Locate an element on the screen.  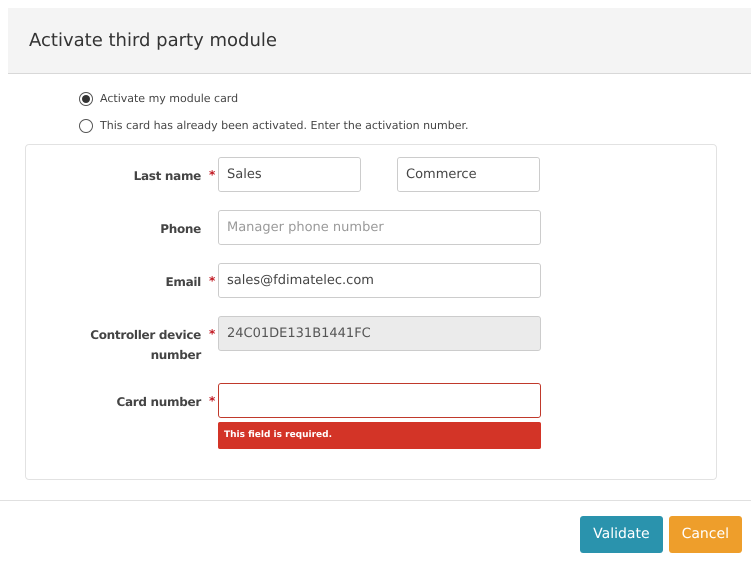
radio-option: This card has already been activated. Enter the activation number. is located at coordinates (415, 126).